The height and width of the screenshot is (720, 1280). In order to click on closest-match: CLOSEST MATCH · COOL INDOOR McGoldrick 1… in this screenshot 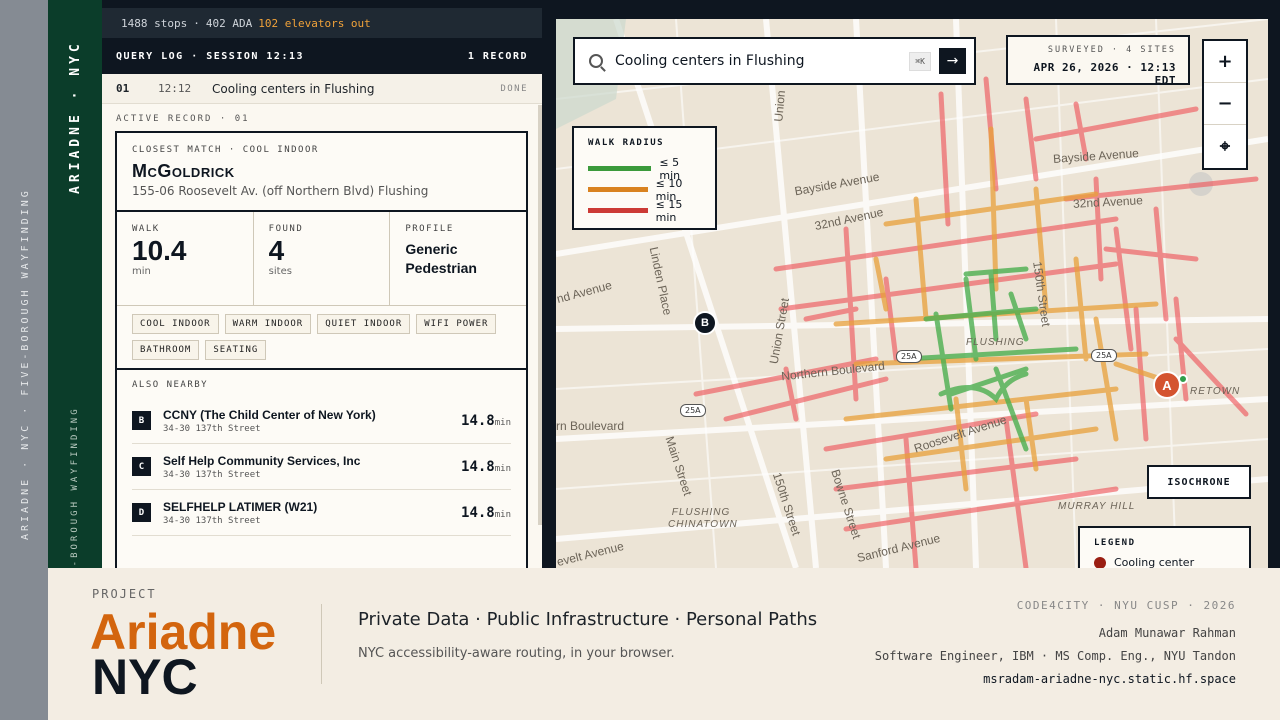, I will do `click(321, 172)`.